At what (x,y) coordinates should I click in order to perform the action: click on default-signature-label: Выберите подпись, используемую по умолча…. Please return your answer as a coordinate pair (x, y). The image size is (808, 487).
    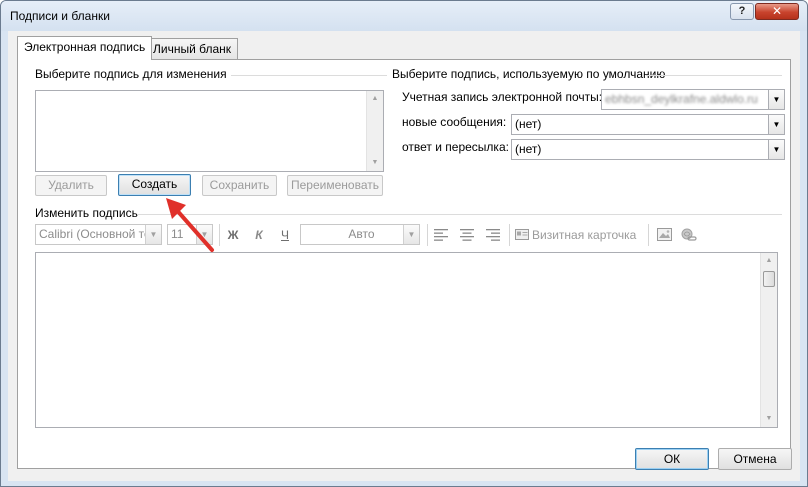
    Looking at the image, I should click on (531, 74).